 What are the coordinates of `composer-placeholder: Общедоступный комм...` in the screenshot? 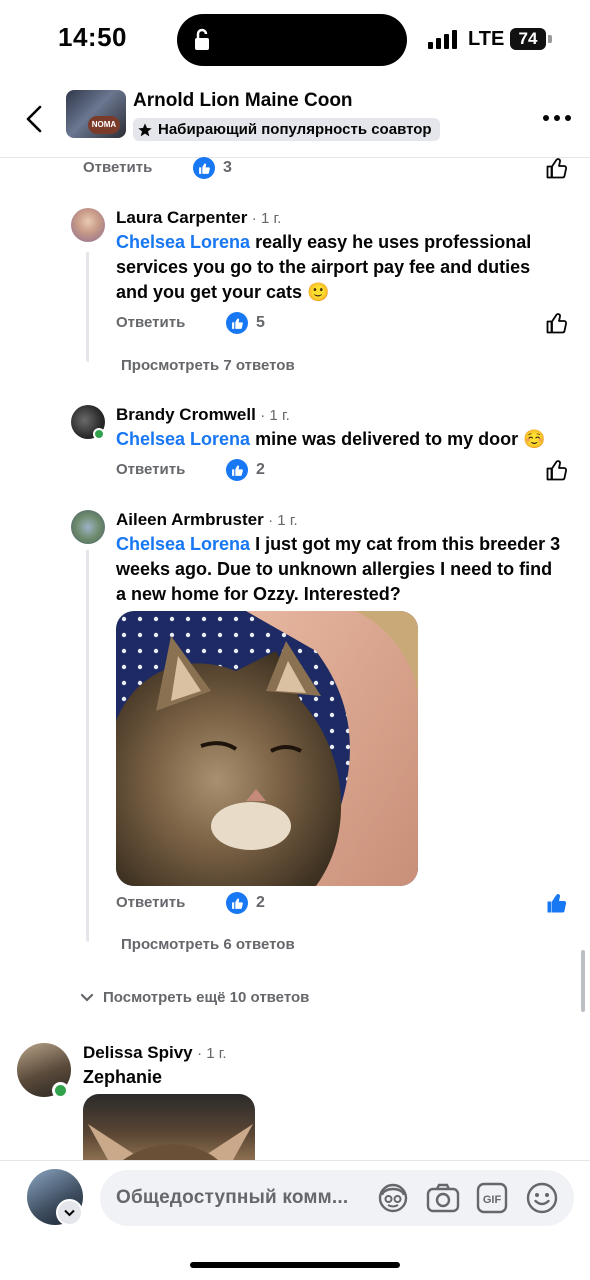 It's located at (232, 1197).